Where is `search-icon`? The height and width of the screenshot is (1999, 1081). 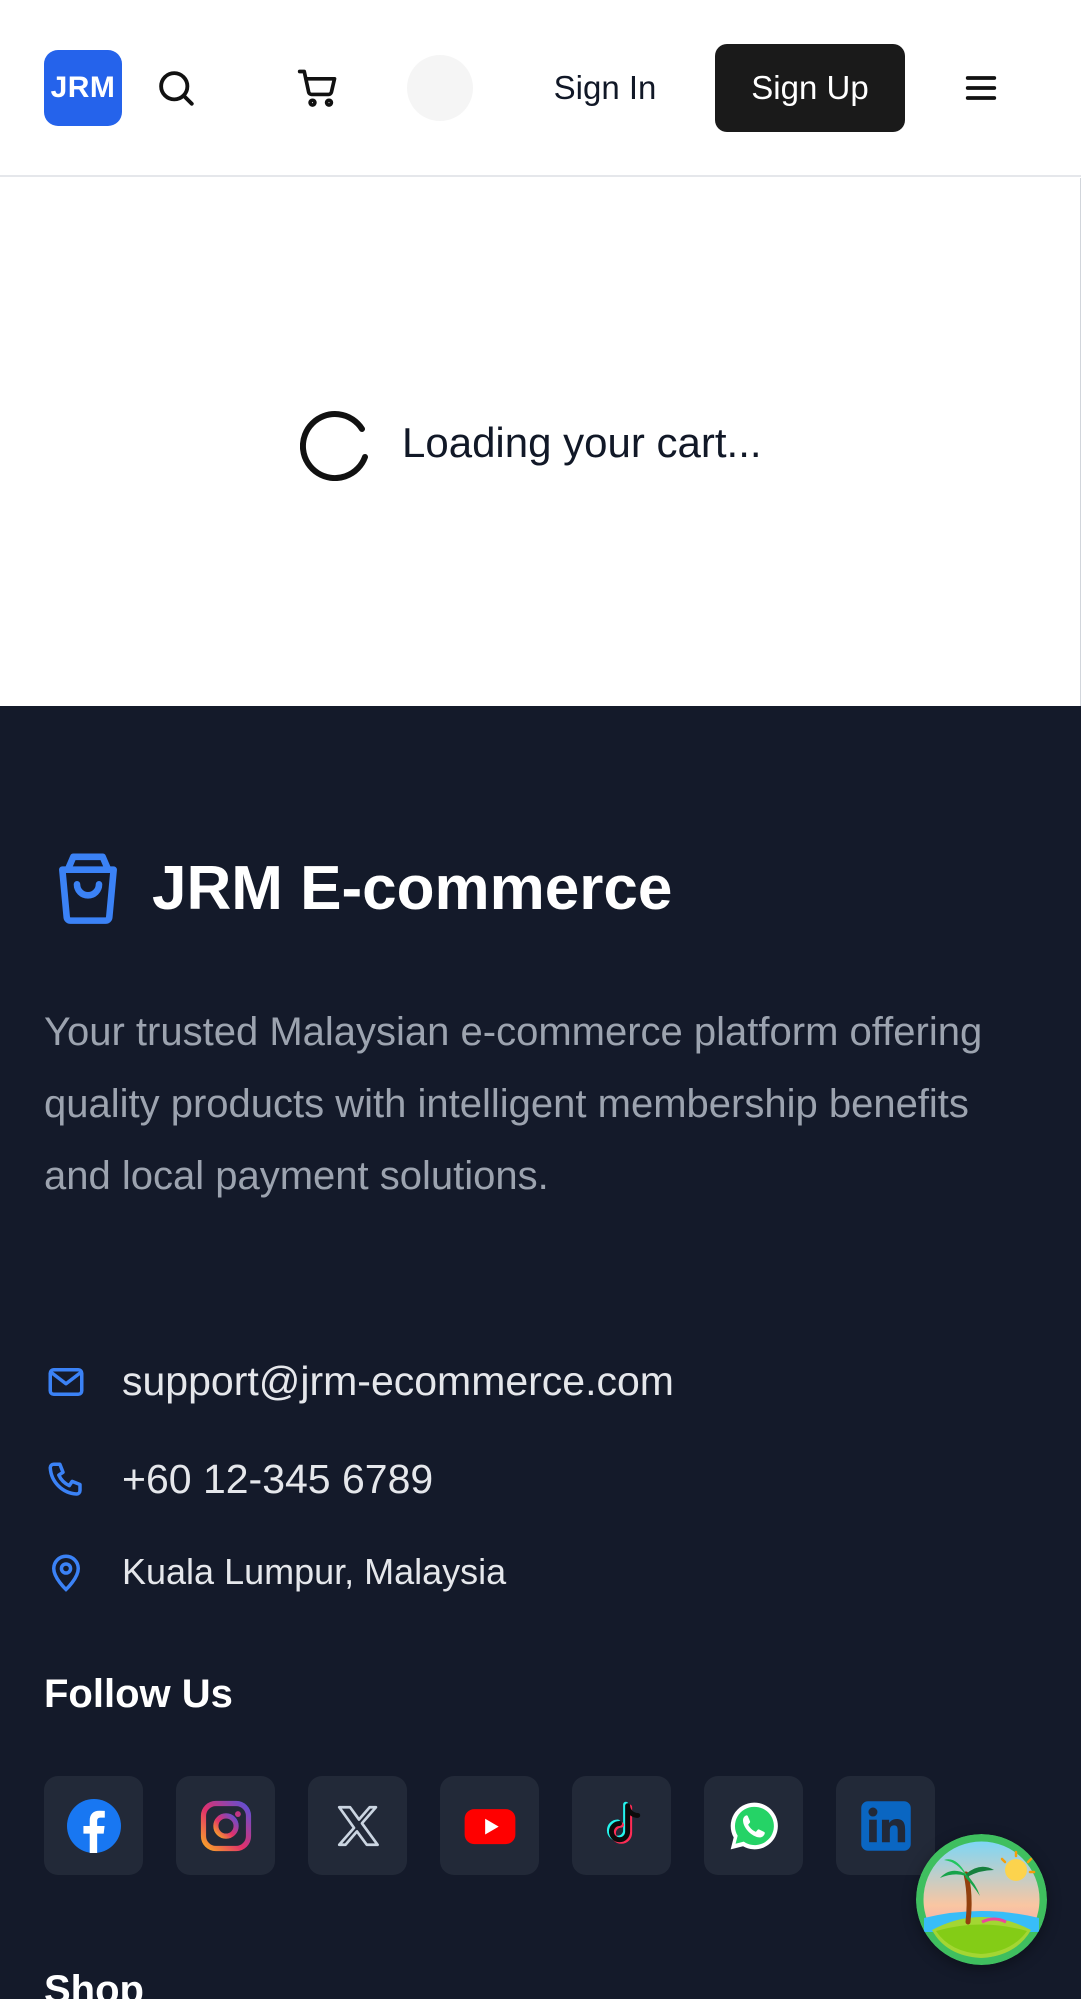
search-icon is located at coordinates (176, 88).